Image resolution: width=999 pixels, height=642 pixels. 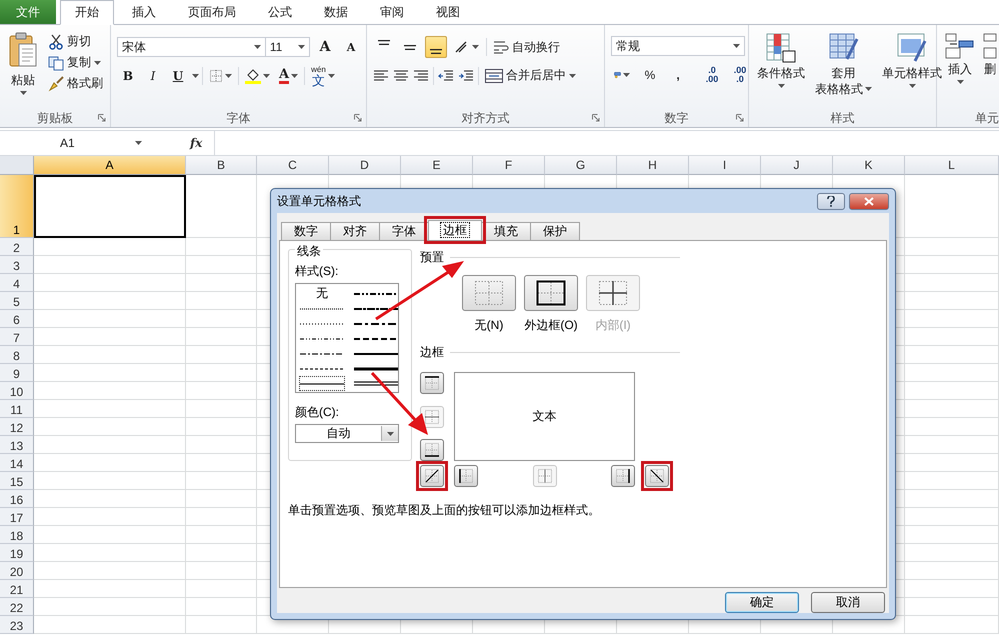 I want to click on column-header: L, so click(x=952, y=165).